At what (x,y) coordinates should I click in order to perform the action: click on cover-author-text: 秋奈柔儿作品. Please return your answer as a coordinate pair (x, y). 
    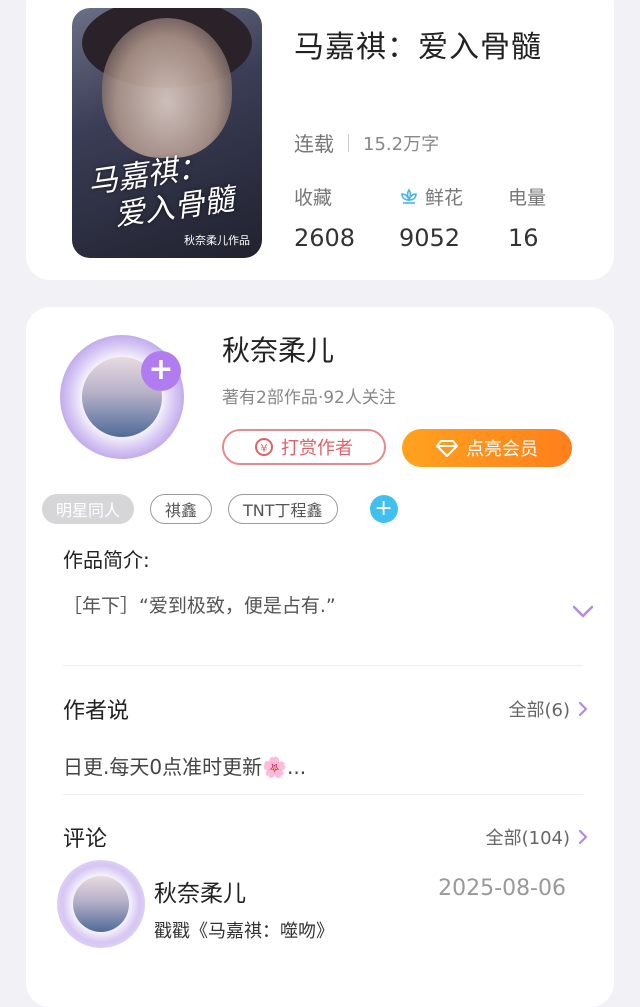
    Looking at the image, I should click on (217, 240).